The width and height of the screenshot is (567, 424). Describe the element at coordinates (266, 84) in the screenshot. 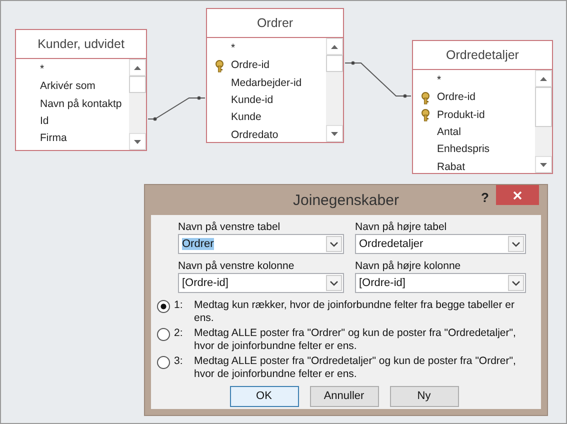

I see `field-name: Medarbejder-id` at that location.